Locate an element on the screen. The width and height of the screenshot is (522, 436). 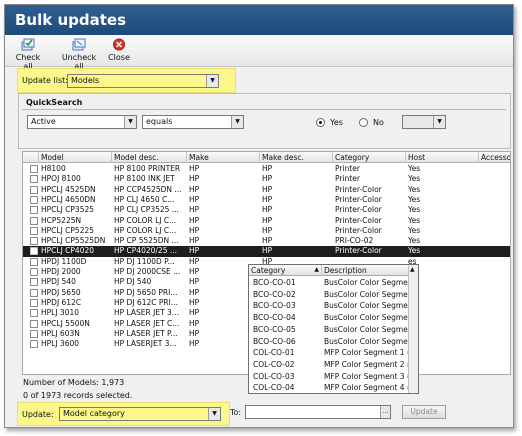
dropdown-scrollbar: ▲ is located at coordinates (413, 329).